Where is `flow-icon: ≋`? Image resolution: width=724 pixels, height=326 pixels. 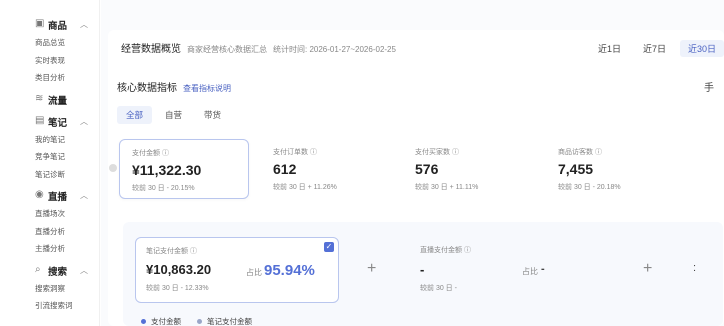
flow-icon: ≋ is located at coordinates (39, 98).